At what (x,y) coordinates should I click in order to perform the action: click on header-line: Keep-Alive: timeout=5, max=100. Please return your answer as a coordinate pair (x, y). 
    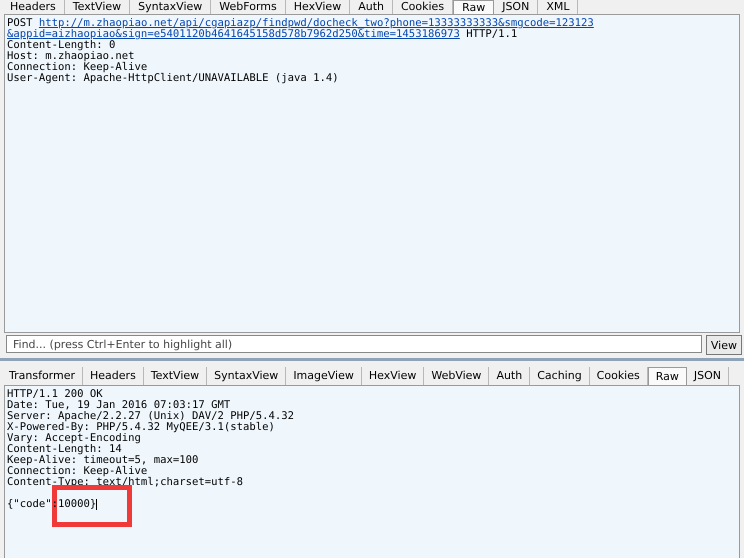
    Looking at the image, I should click on (102, 460).